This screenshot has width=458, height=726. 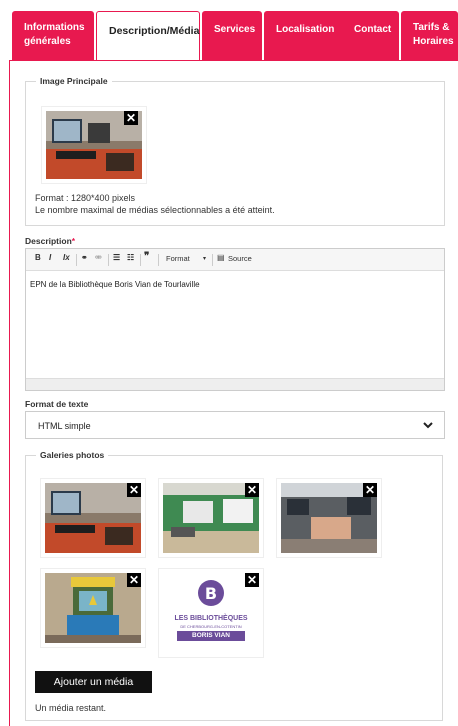 I want to click on blockquote-icon: ❞, so click(x=146, y=256).